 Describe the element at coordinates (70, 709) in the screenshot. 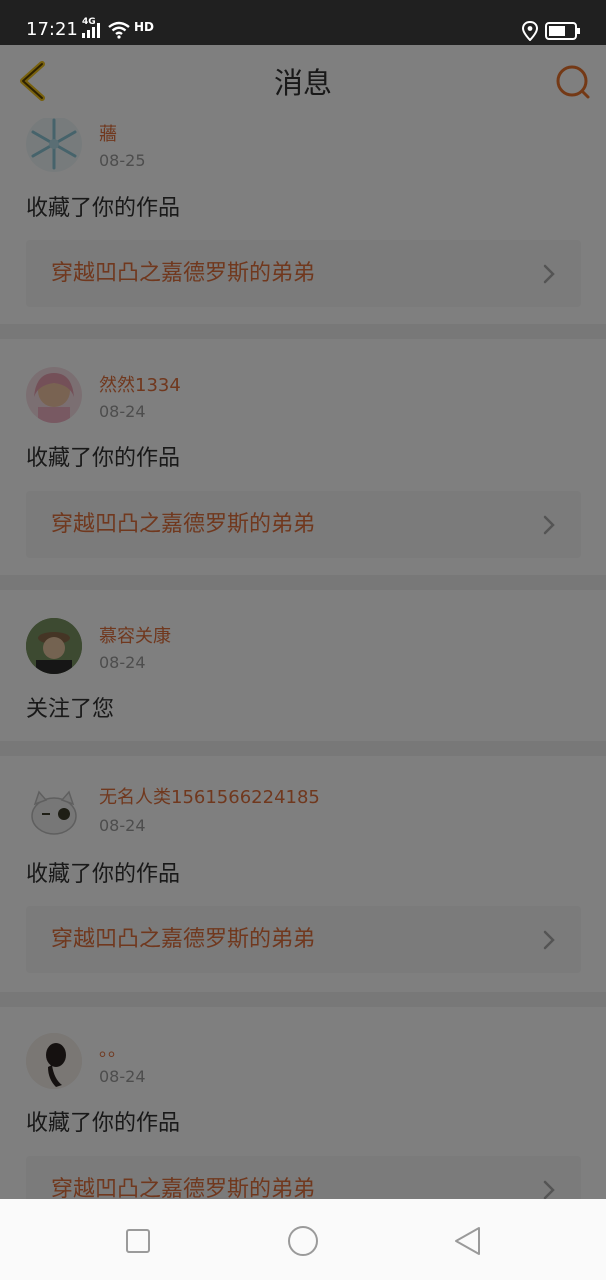

I see `message-action: 关注了您` at that location.